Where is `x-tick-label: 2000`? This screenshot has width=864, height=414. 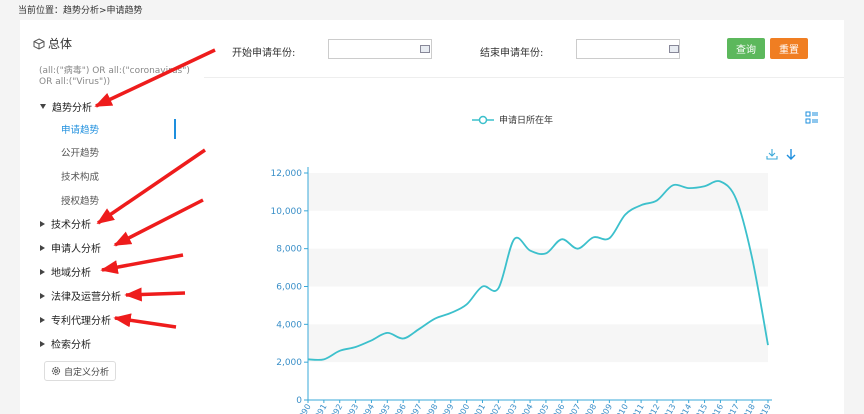
x-tick-label: 2000 is located at coordinates (462, 408).